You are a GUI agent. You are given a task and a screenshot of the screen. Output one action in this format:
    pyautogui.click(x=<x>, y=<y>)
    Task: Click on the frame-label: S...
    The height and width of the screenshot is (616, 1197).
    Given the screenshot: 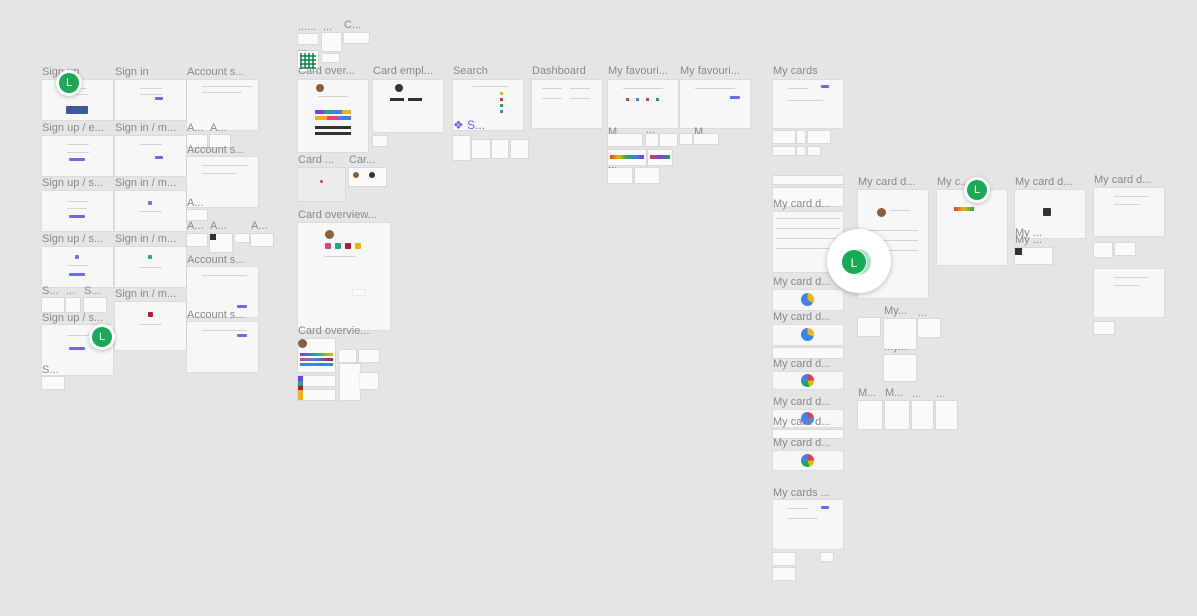 What is the action you would take?
    pyautogui.click(x=92, y=291)
    